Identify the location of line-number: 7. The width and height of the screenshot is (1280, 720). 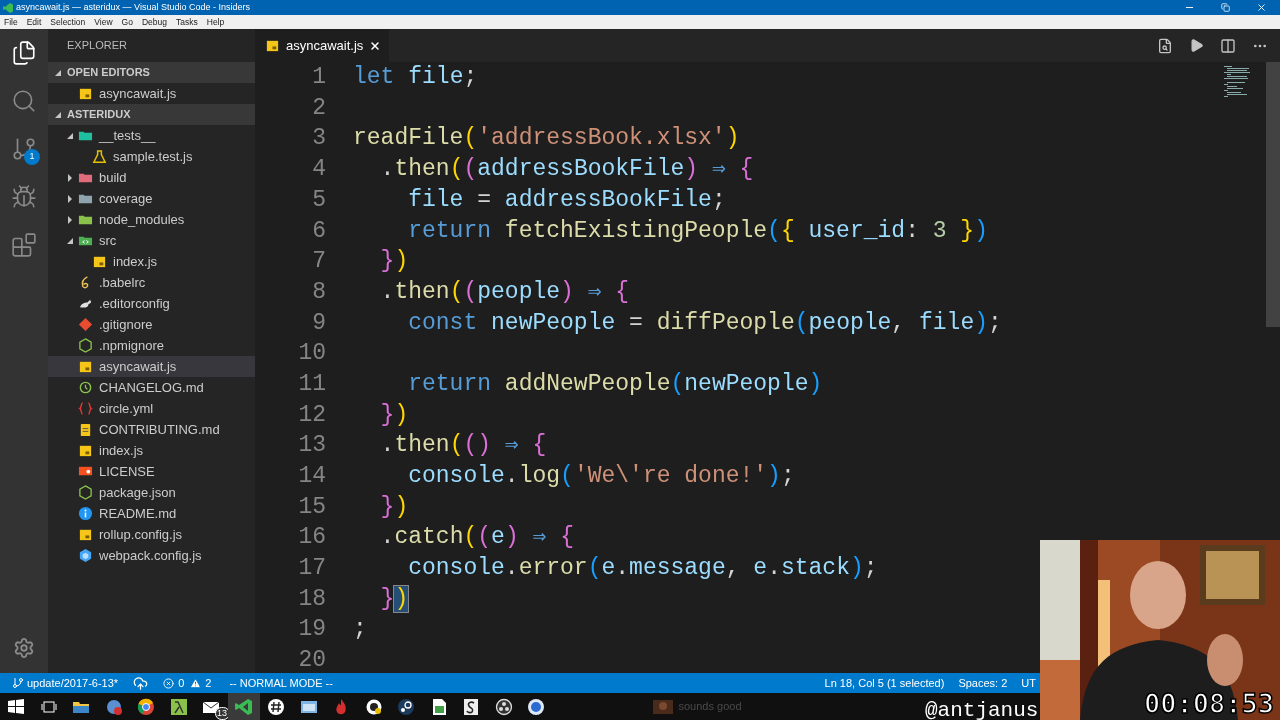
(318, 262).